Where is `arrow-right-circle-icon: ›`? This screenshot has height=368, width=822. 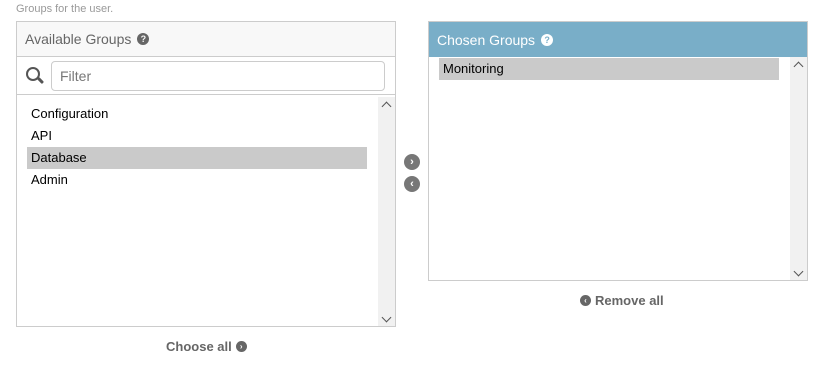 arrow-right-circle-icon: › is located at coordinates (241, 346).